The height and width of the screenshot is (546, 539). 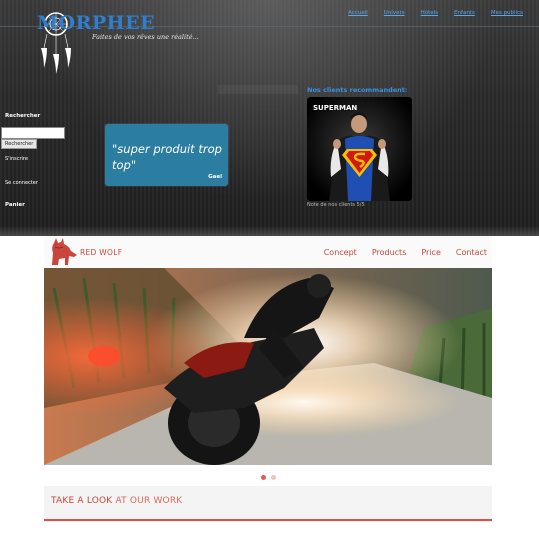 What do you see at coordinates (335, 108) in the screenshot?
I see `recommend-image-title: SUPERMAN` at bounding box center [335, 108].